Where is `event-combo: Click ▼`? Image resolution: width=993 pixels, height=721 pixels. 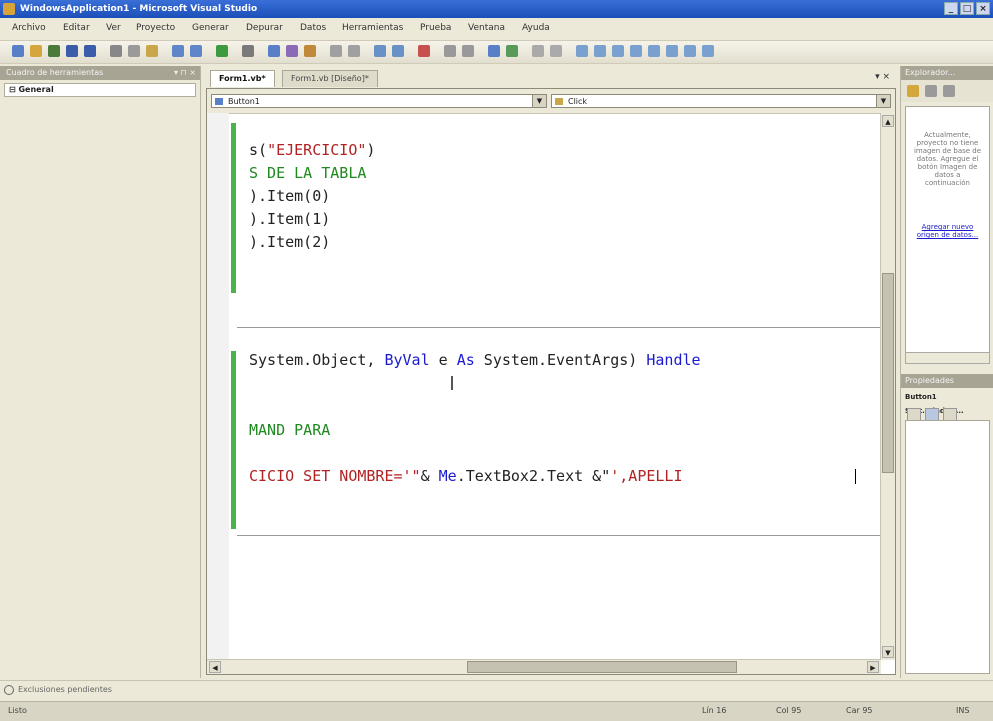
event-combo: Click ▼ is located at coordinates (721, 101).